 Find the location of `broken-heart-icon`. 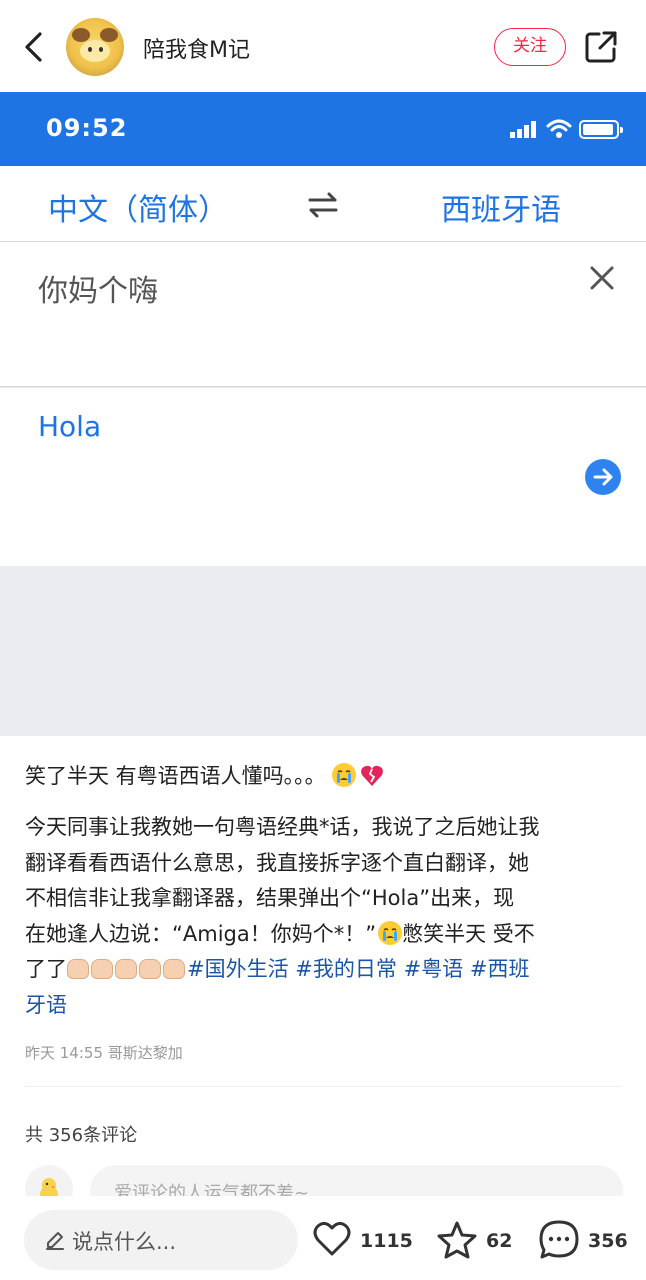

broken-heart-icon is located at coordinates (371, 775).